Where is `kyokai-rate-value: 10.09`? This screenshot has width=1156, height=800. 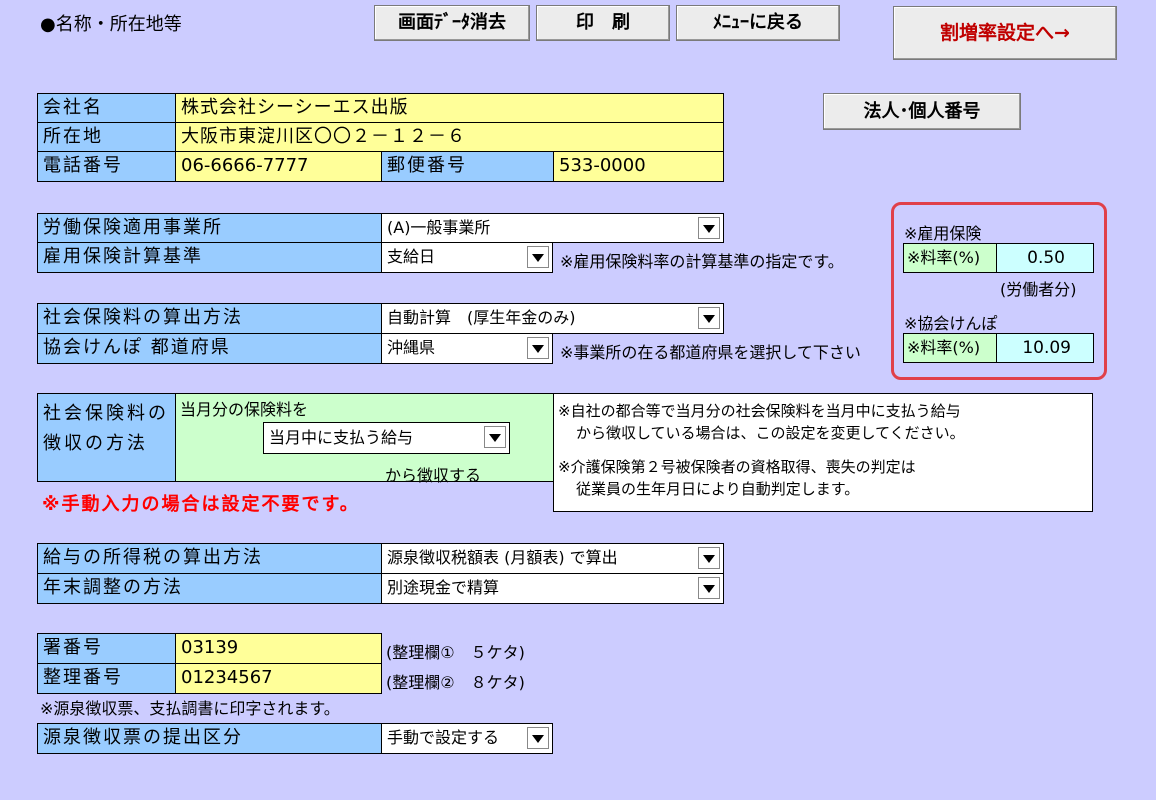
kyokai-rate-value: 10.09 is located at coordinates (1045, 348).